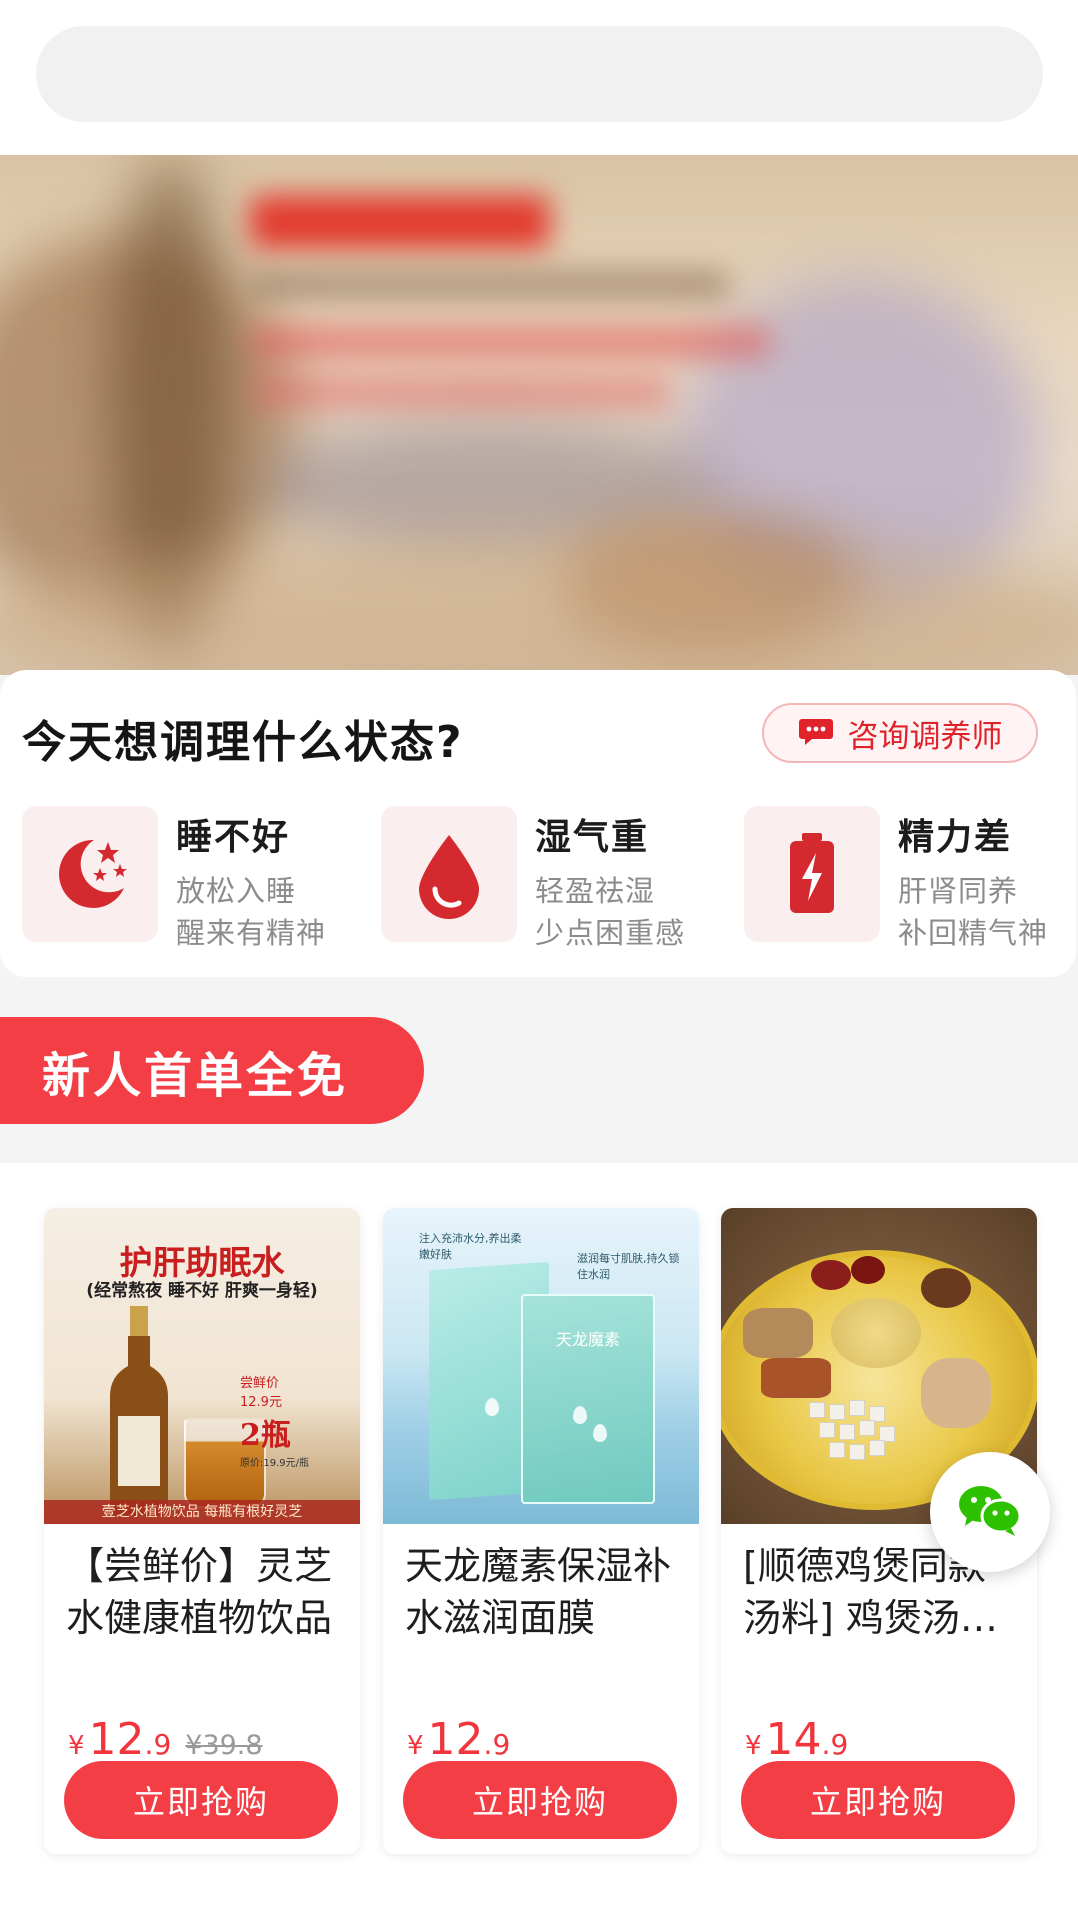 The width and height of the screenshot is (1078, 1906). I want to click on product-price: ¥ 12 .9, so click(458, 1739).